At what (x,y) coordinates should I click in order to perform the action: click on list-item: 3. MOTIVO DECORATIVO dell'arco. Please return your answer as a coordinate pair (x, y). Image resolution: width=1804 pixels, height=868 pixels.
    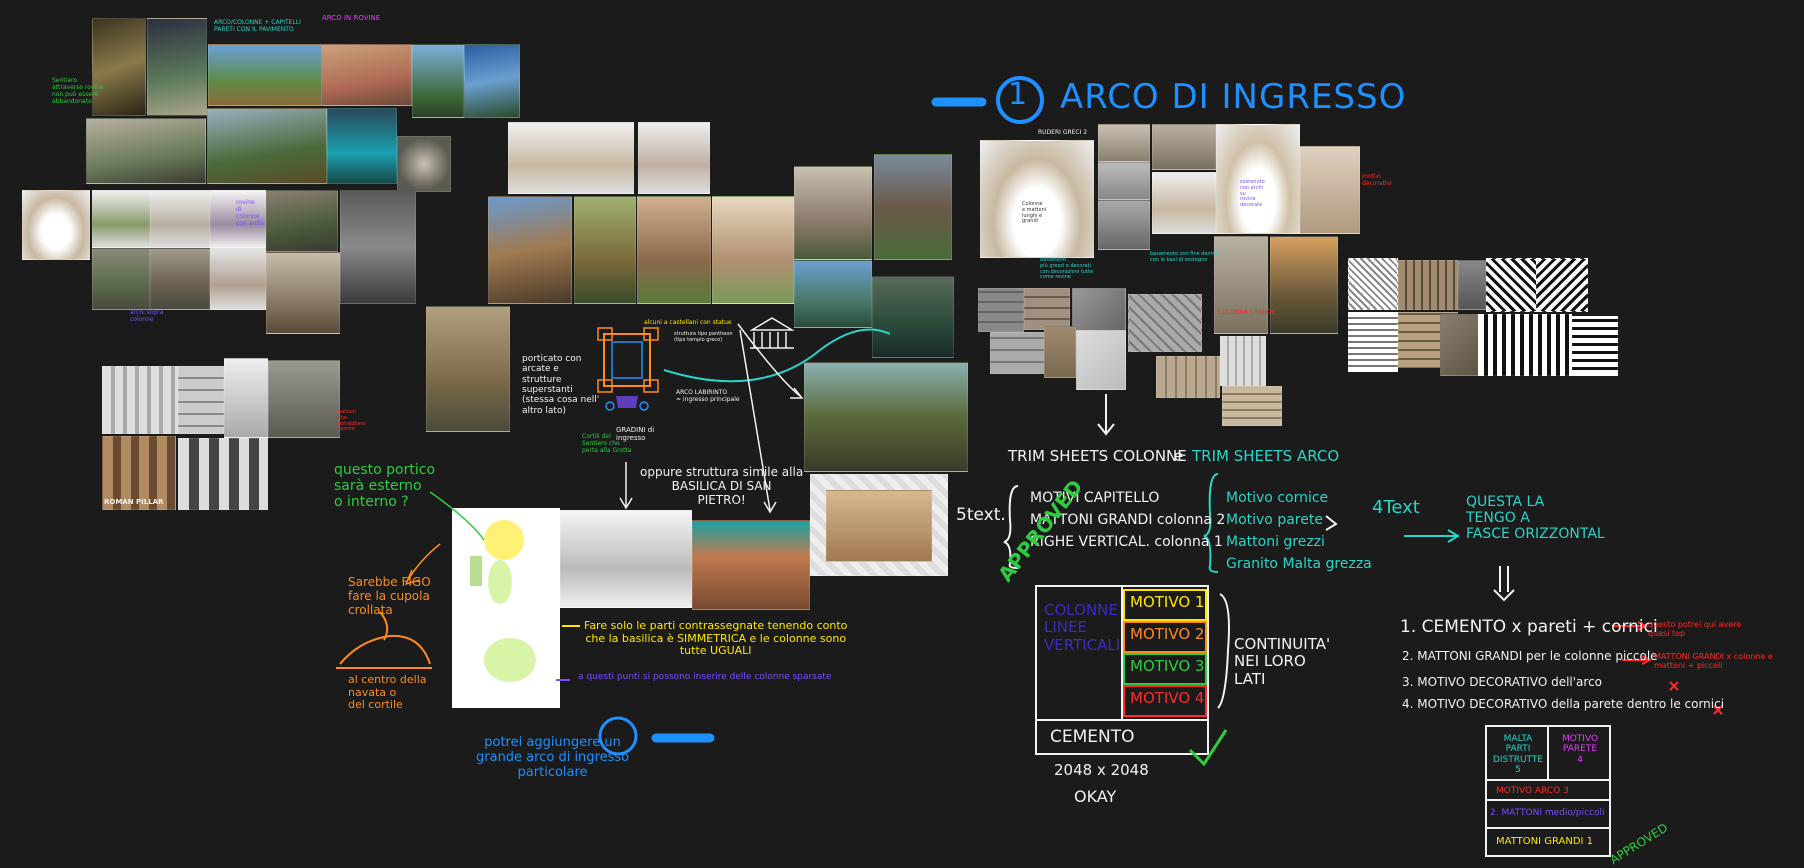
    Looking at the image, I should click on (1502, 682).